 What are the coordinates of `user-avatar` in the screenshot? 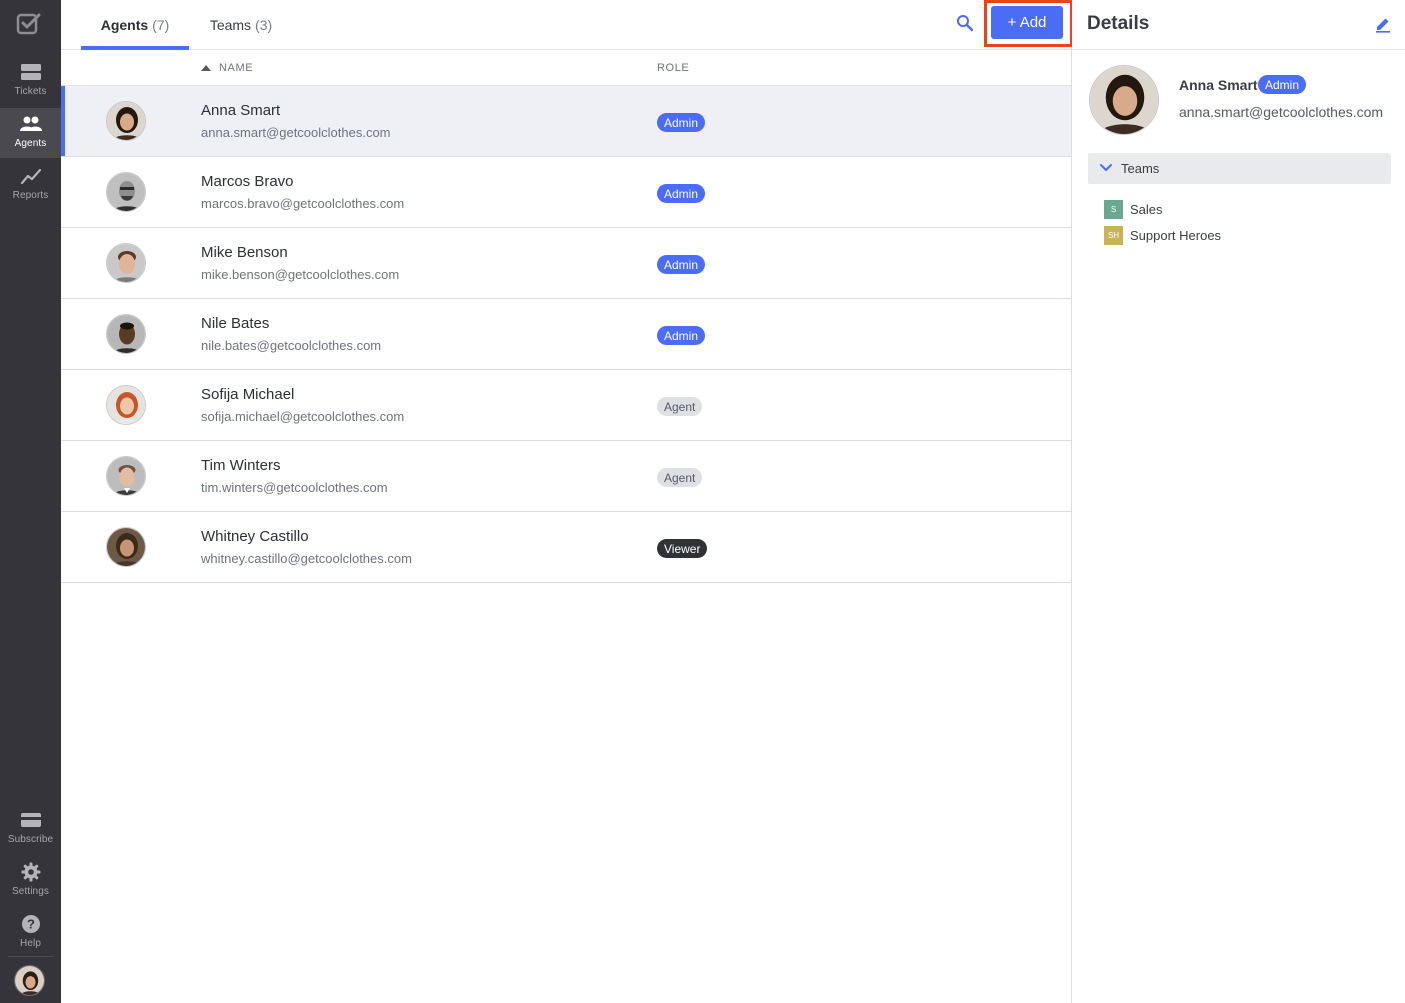 It's located at (29, 980).